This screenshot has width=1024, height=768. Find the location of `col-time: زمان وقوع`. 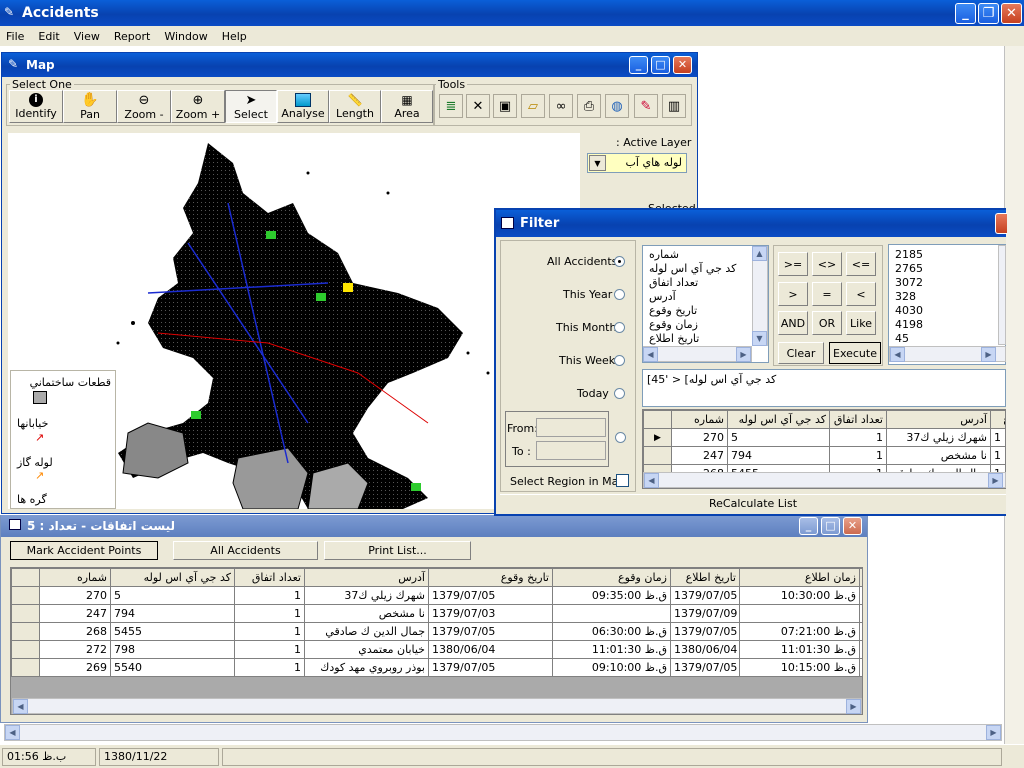

col-time: زمان وقوع is located at coordinates (611, 577).